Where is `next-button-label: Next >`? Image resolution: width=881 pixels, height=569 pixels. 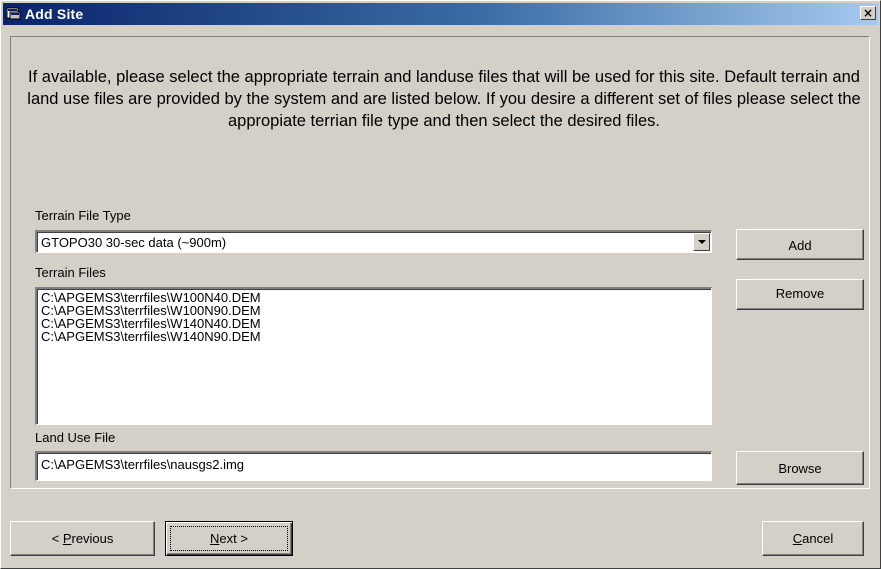 next-button-label: Next > is located at coordinates (229, 538).